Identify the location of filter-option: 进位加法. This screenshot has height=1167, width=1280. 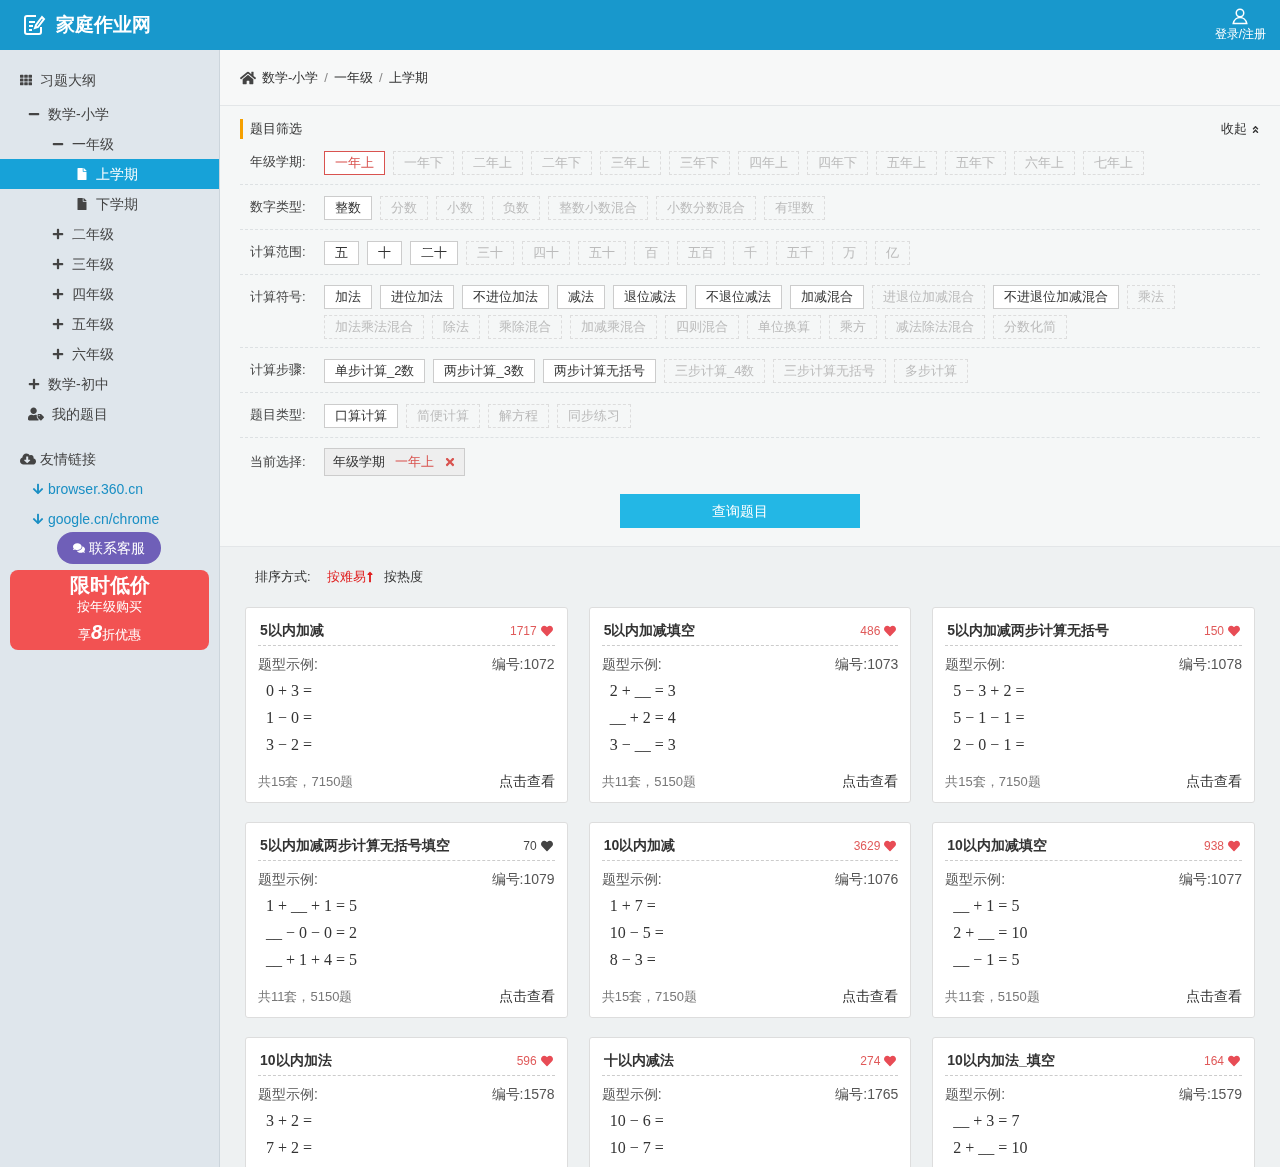
(417, 297).